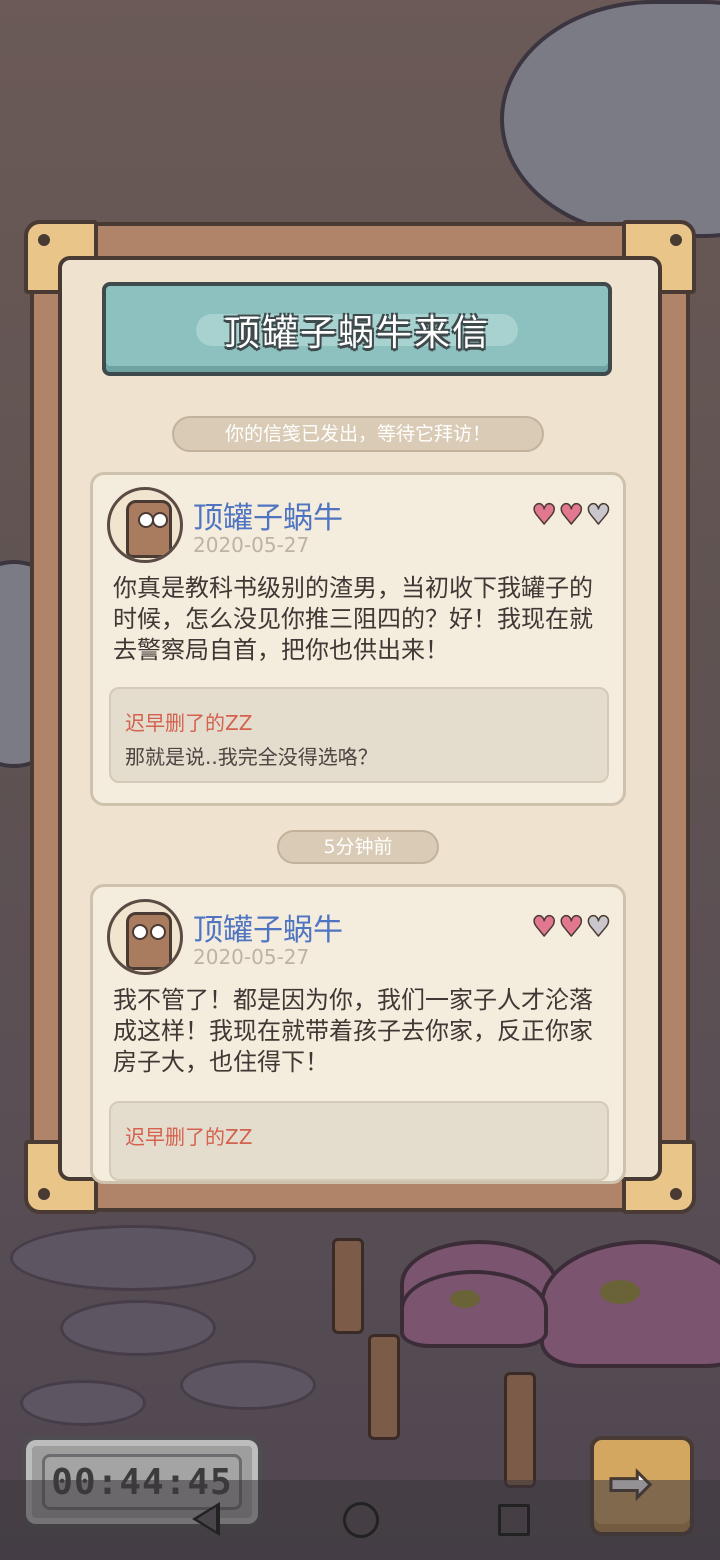 The image size is (720, 1560). Describe the element at coordinates (359, 1141) in the screenshot. I see `reply-box: 迟早删了的ZZ` at that location.